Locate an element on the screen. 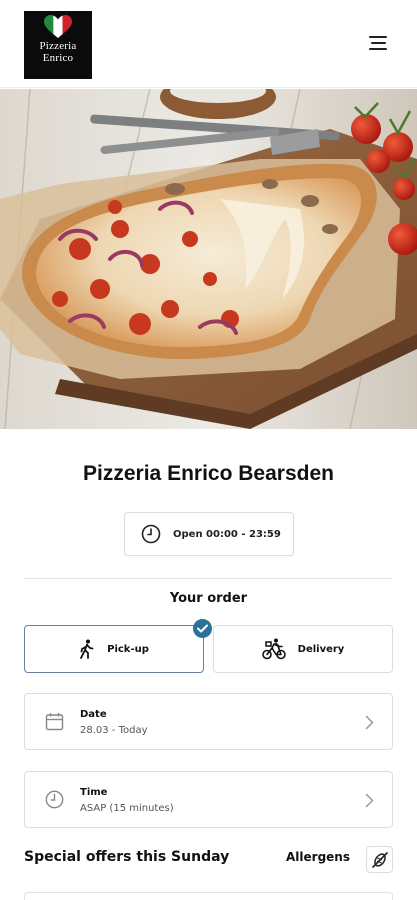  restaurant-name: Pizzeria Enrico Bearsden is located at coordinates (208, 473).